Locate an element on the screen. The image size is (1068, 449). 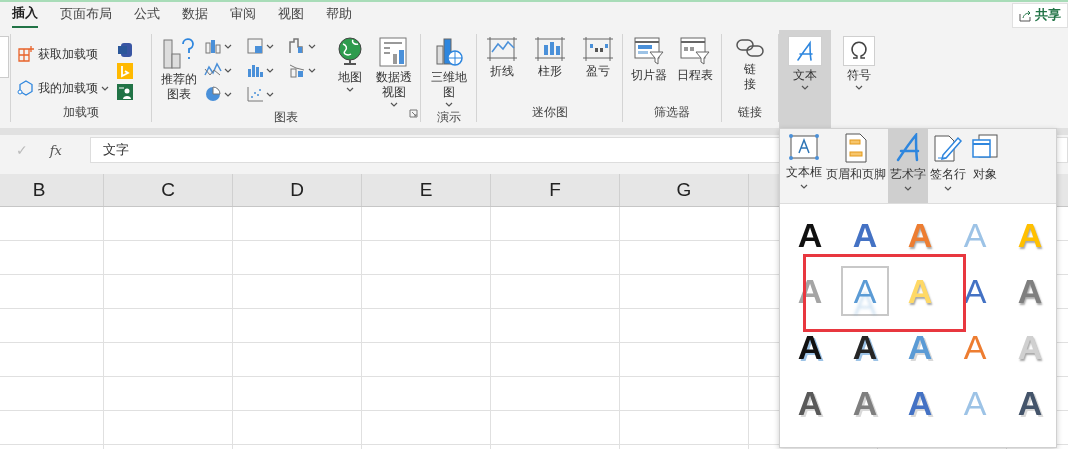
ribbon-tab: 审阅 is located at coordinates (243, 15).